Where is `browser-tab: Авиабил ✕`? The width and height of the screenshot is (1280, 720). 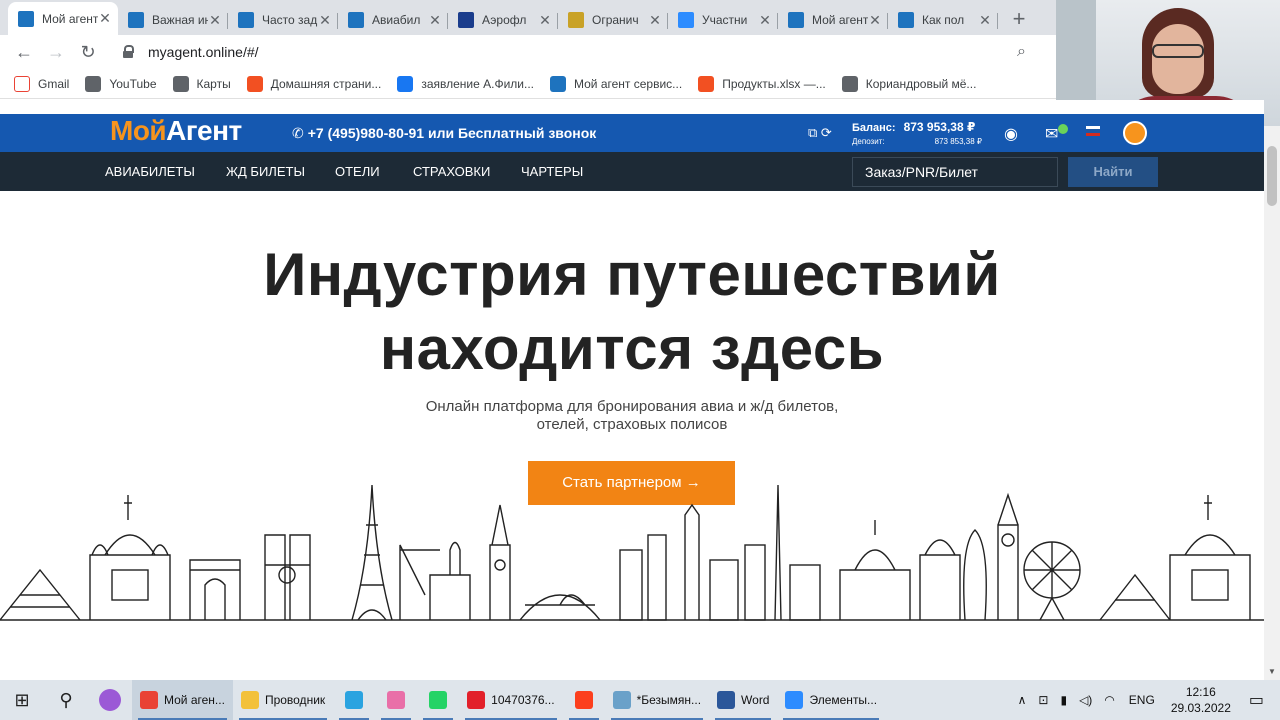 browser-tab: Авиабил ✕ is located at coordinates (393, 20).